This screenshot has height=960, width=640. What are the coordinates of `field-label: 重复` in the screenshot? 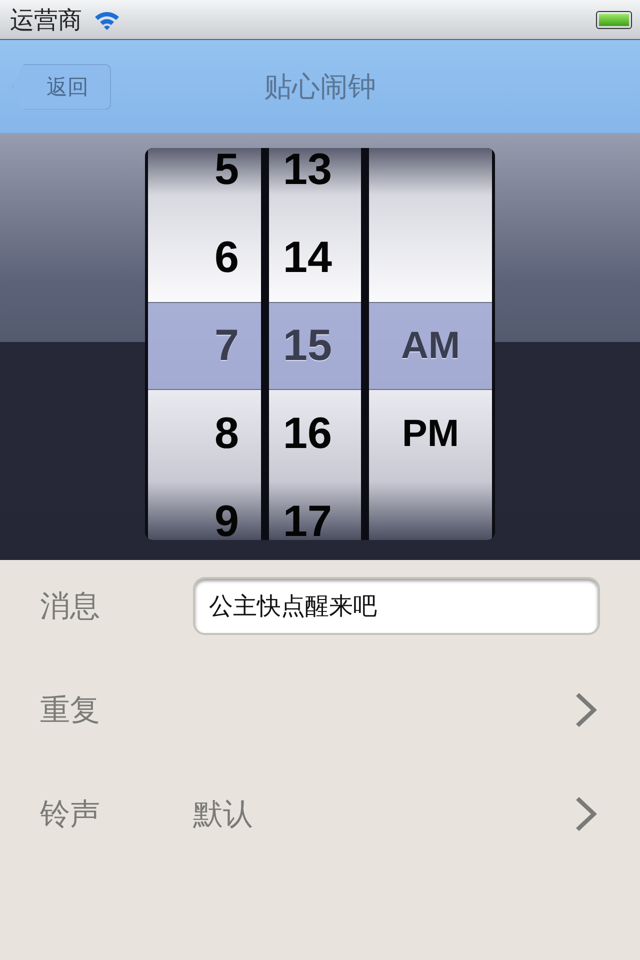 It's located at (70, 711).